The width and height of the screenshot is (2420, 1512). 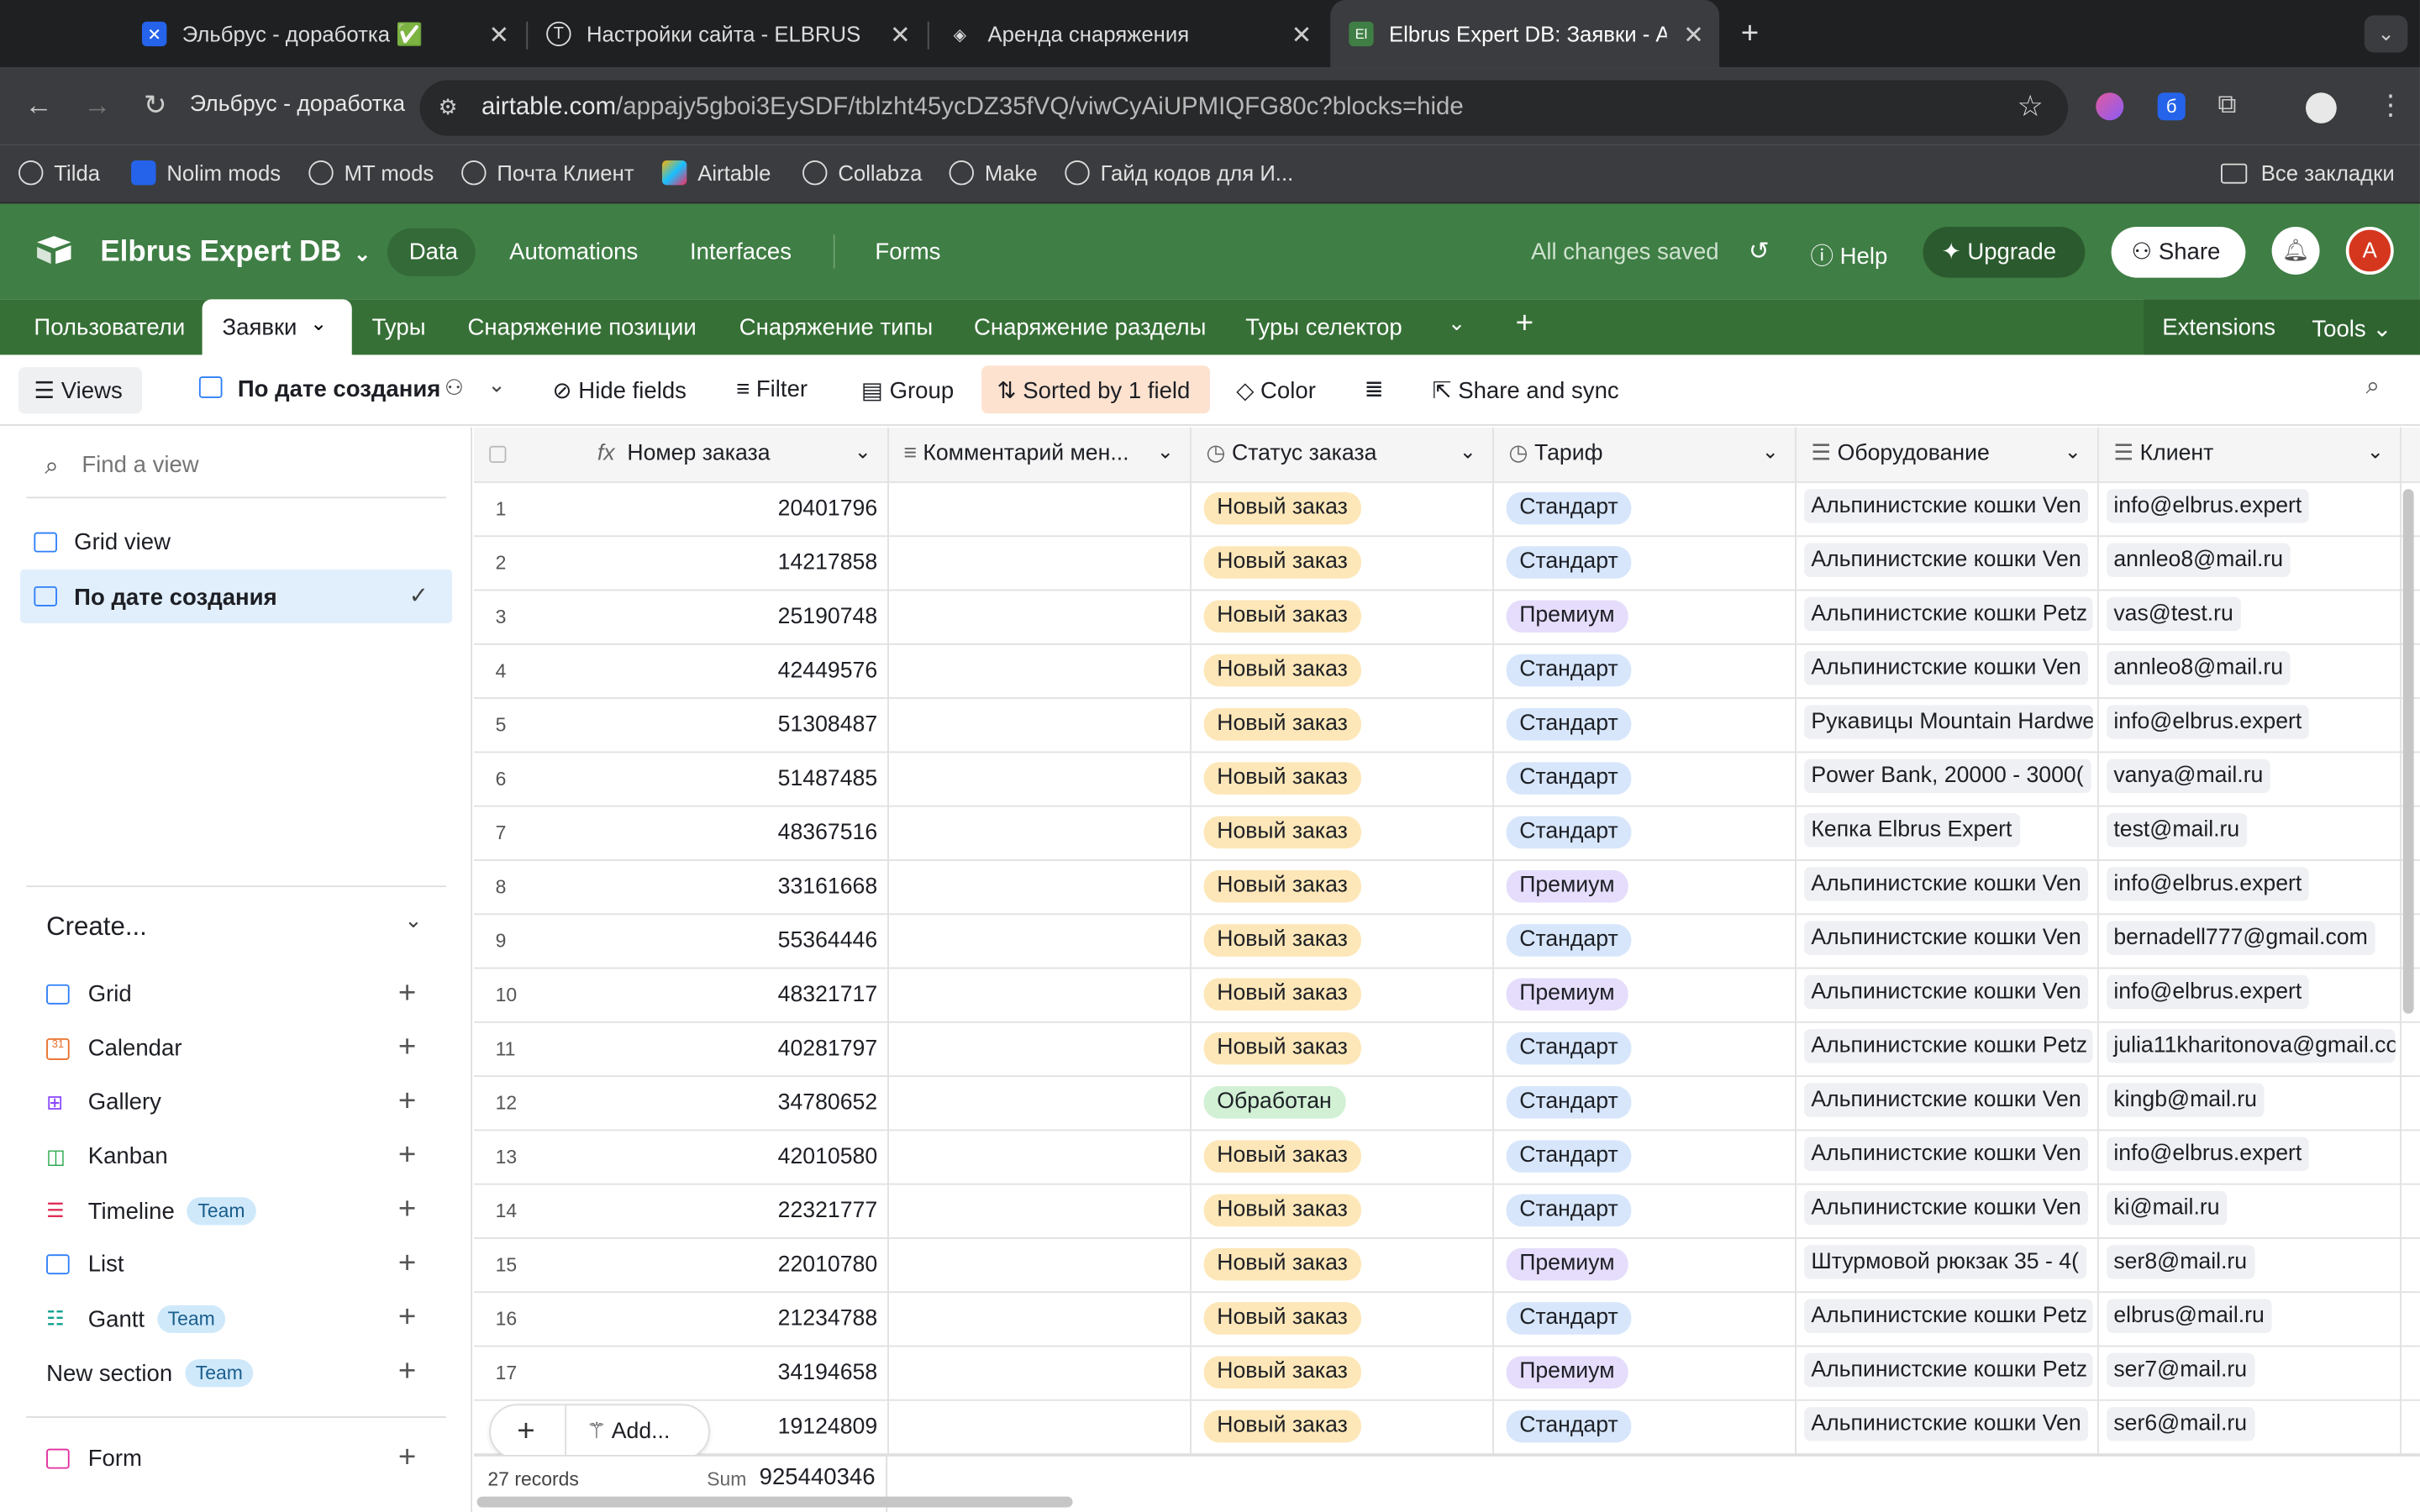 What do you see at coordinates (2171, 106) in the screenshot?
I see `extension-icon: б` at bounding box center [2171, 106].